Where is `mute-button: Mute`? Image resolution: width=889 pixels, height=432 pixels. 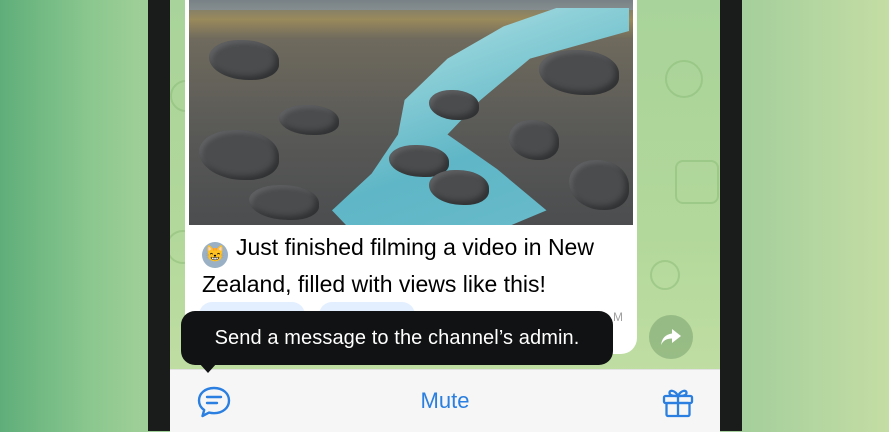
mute-button: Mute is located at coordinates (445, 401).